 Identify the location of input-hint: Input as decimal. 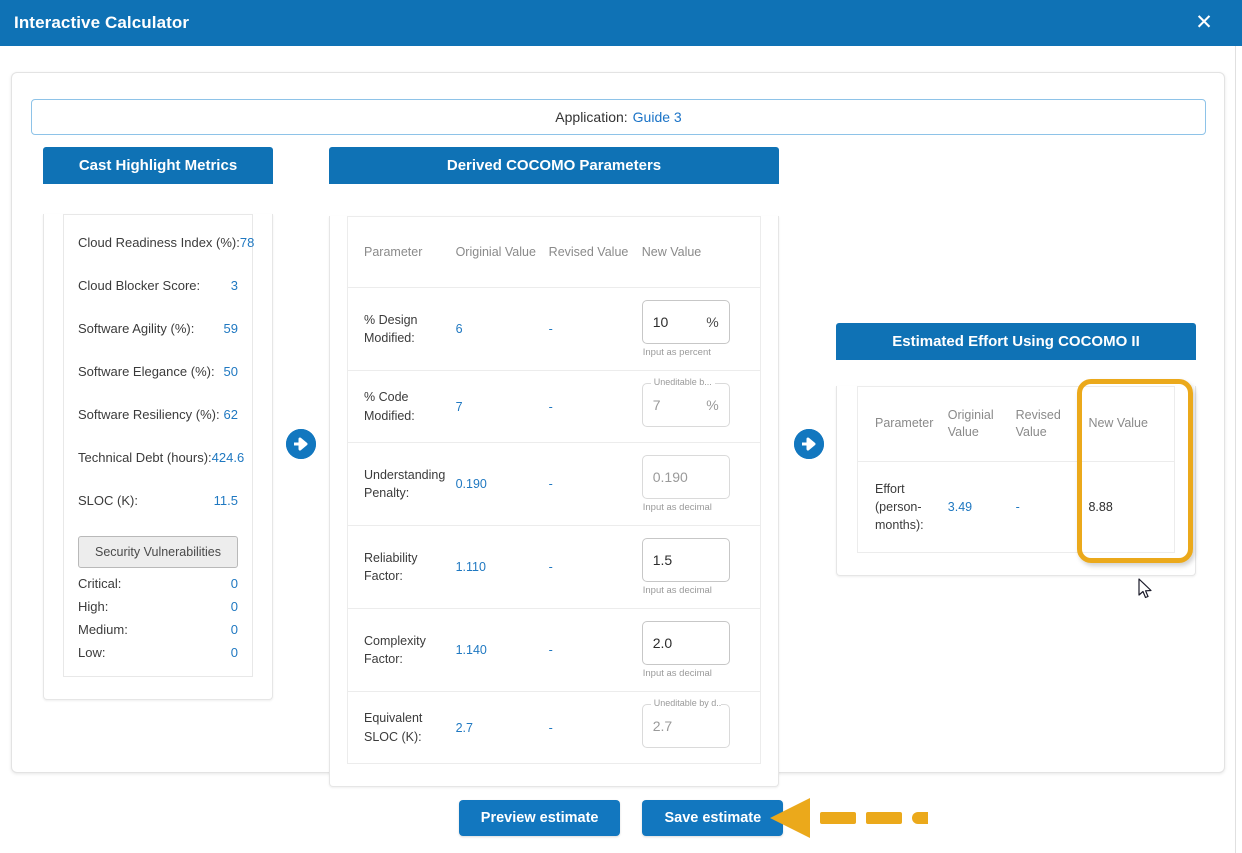
(677, 590).